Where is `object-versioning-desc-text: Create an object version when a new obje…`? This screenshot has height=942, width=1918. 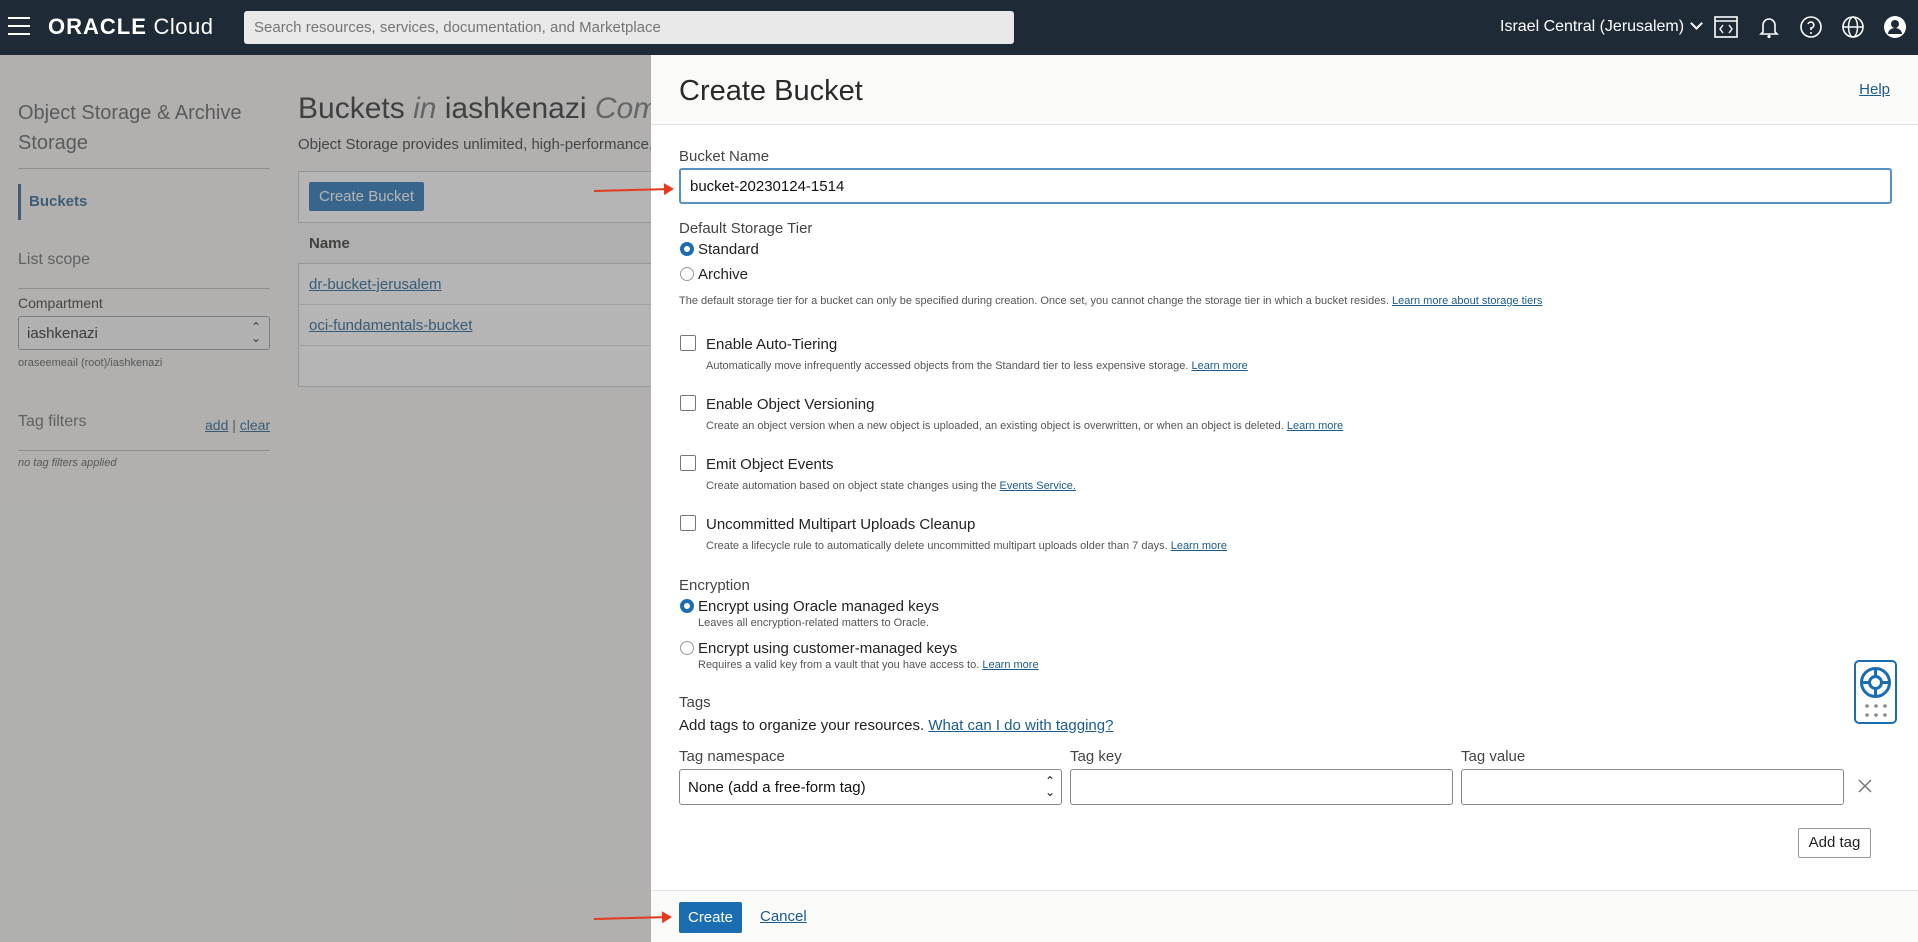
object-versioning-desc-text: Create an object version when a new obje… is located at coordinates (995, 426).